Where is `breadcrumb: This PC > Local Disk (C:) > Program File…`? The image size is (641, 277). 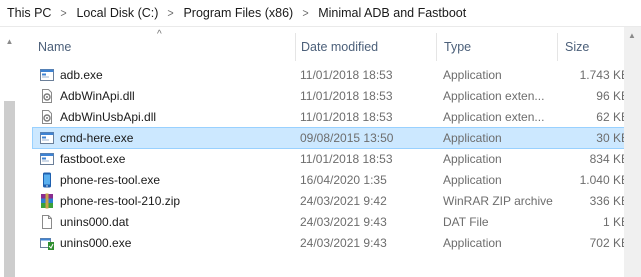 breadcrumb: This PC > Local Disk (C:) > Program File… is located at coordinates (320, 13).